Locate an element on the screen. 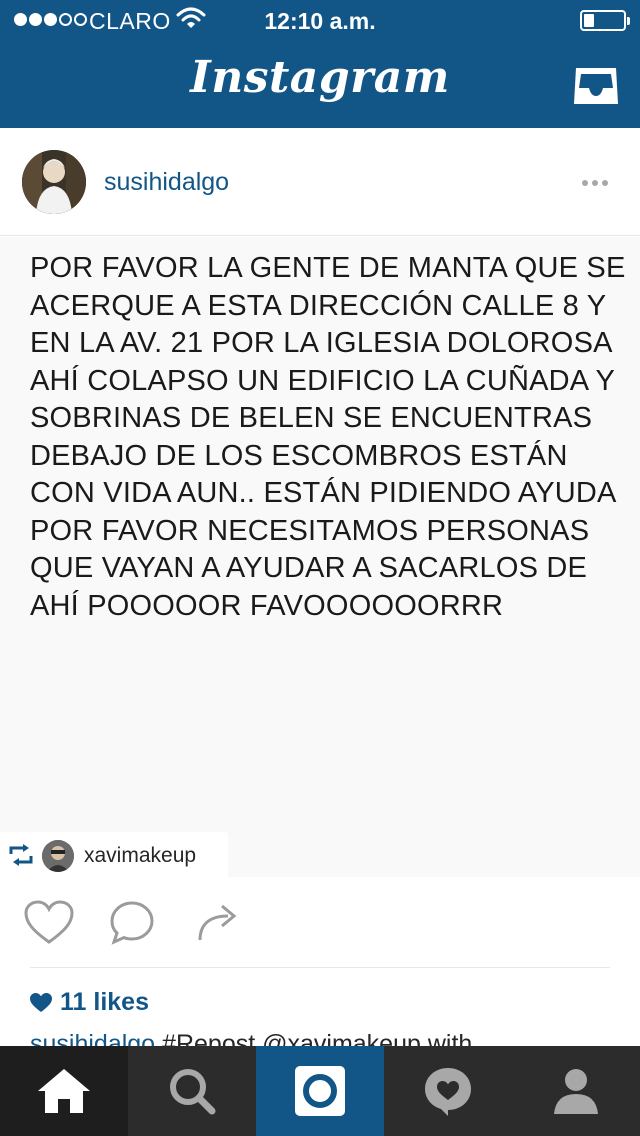  more-options-icon is located at coordinates (595, 183).